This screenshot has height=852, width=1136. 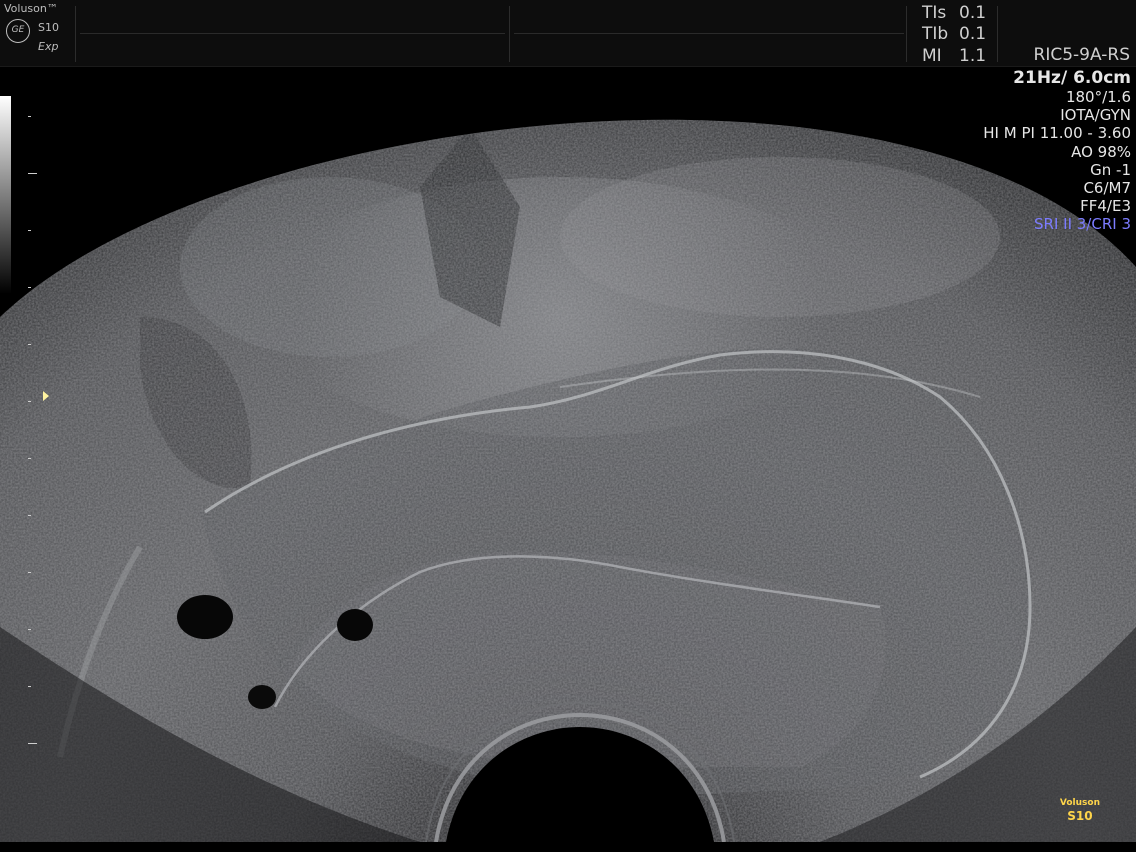 I want to click on watermark-model: S10, so click(x=1080, y=816).